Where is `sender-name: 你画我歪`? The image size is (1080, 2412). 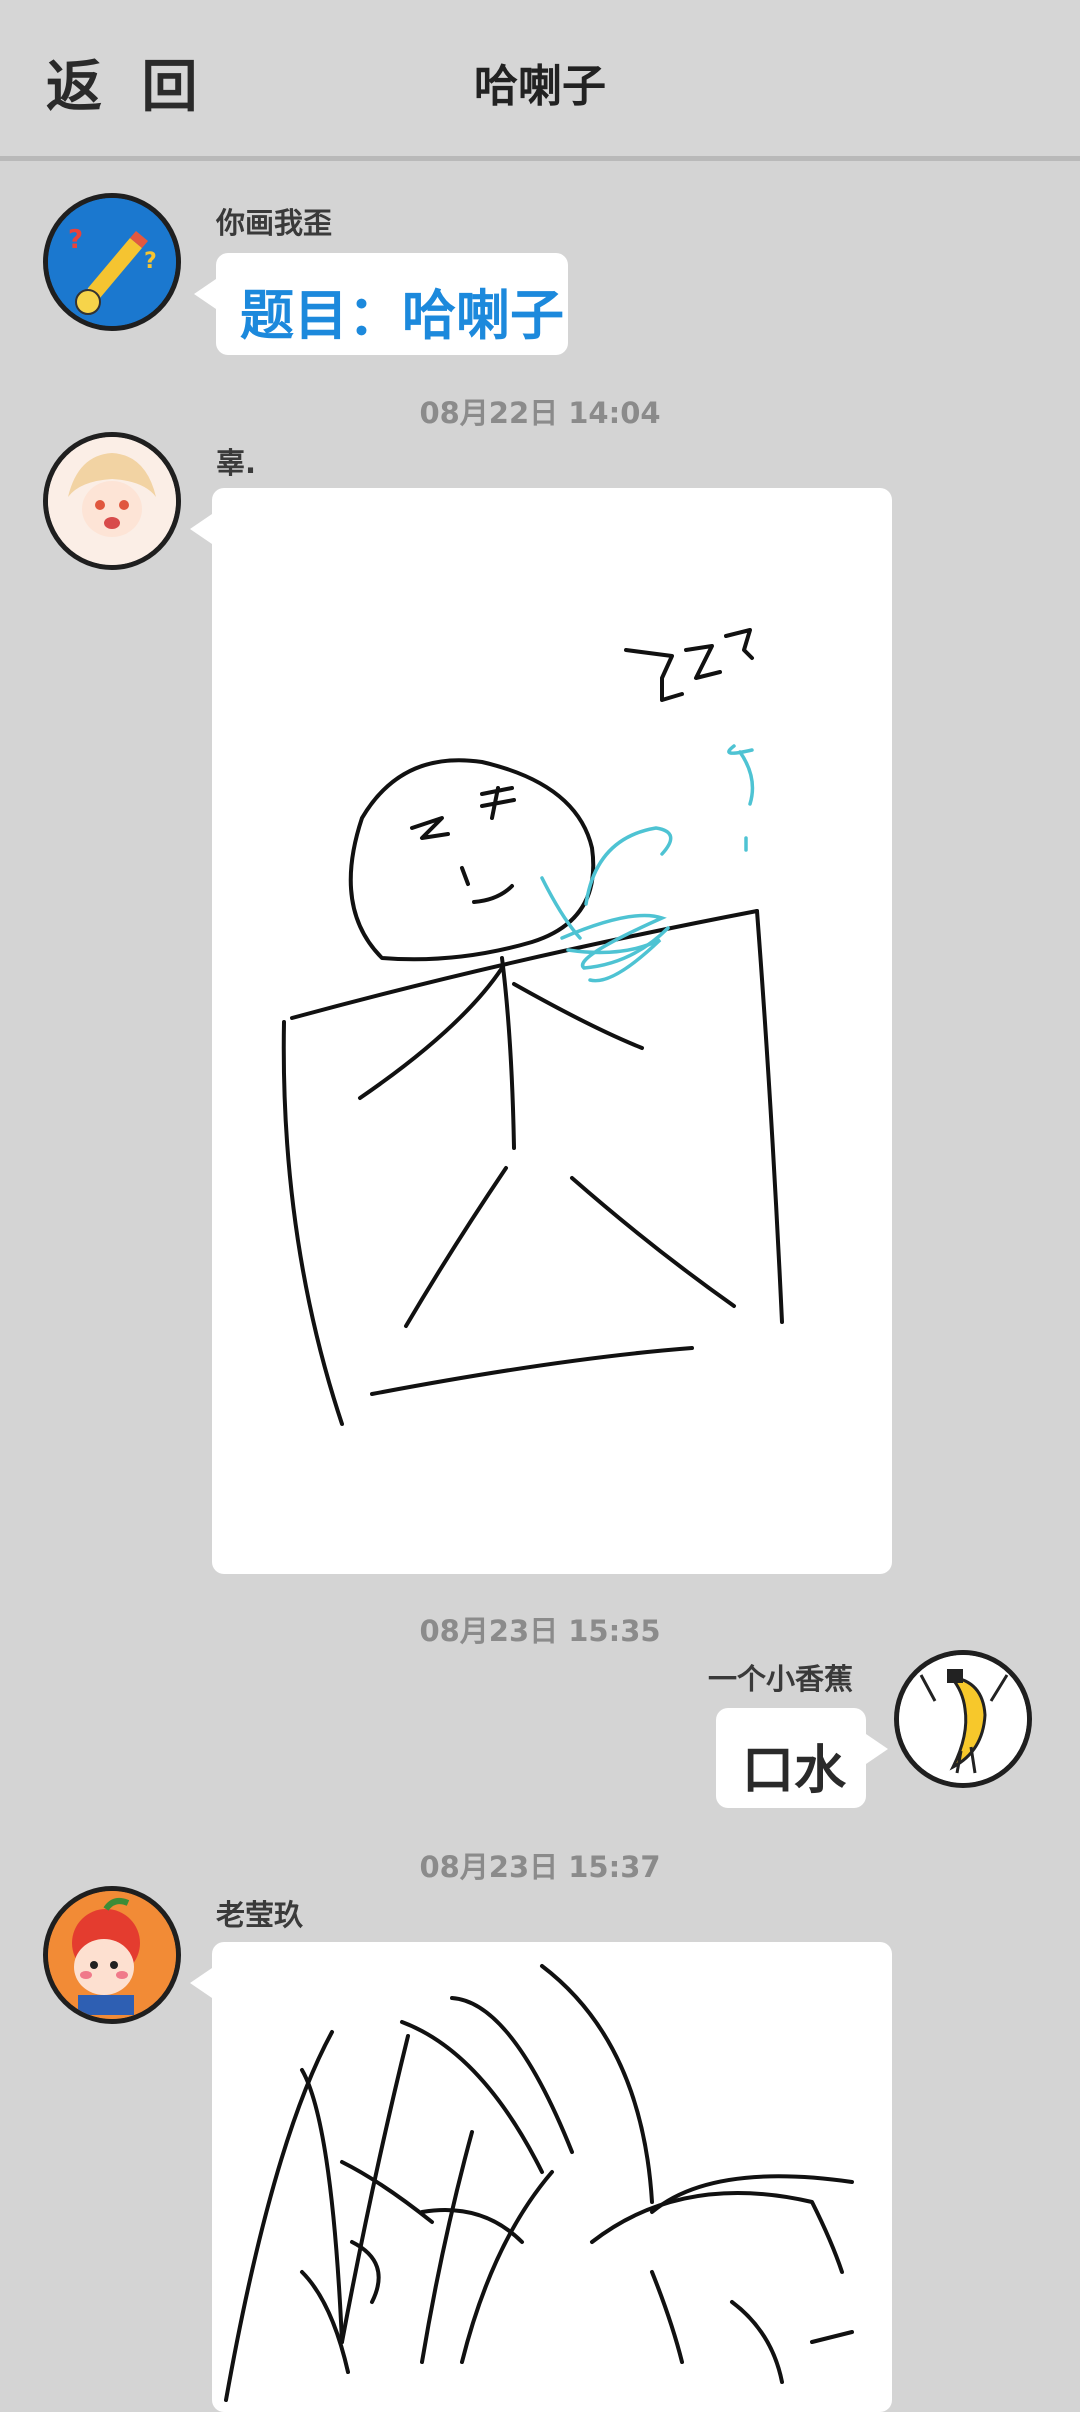 sender-name: 你画我歪 is located at coordinates (274, 223).